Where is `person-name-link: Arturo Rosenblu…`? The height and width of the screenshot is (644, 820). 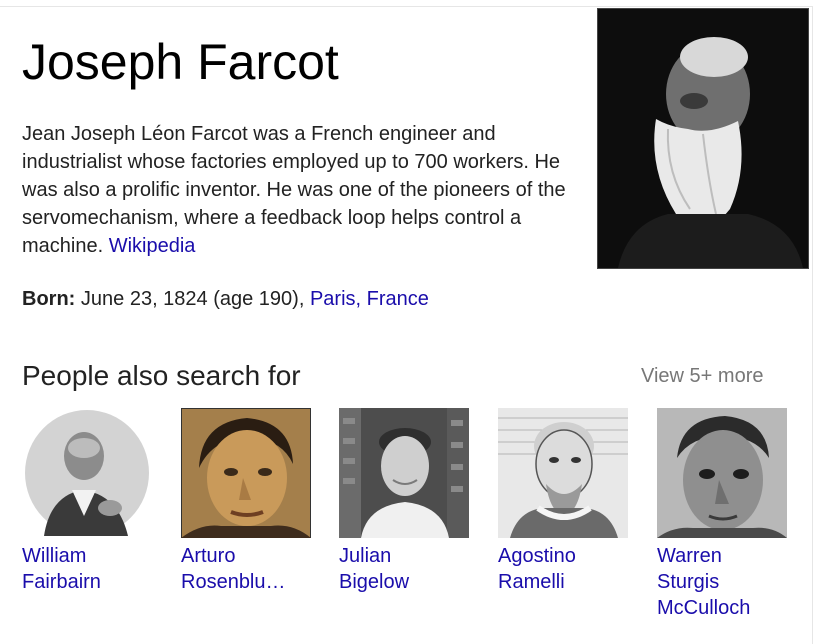 person-name-link: Arturo Rosenblu… is located at coordinates (247, 569).